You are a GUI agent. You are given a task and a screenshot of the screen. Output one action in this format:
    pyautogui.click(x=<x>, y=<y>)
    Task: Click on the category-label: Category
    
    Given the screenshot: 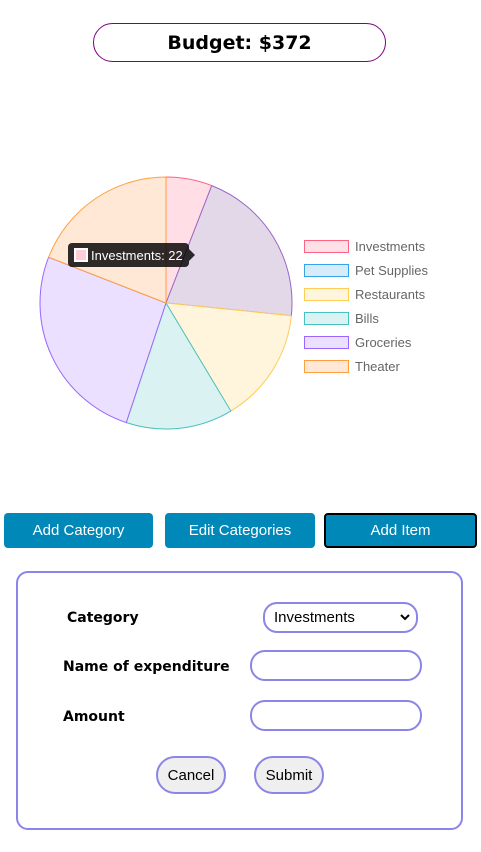 What is the action you would take?
    pyautogui.click(x=103, y=618)
    